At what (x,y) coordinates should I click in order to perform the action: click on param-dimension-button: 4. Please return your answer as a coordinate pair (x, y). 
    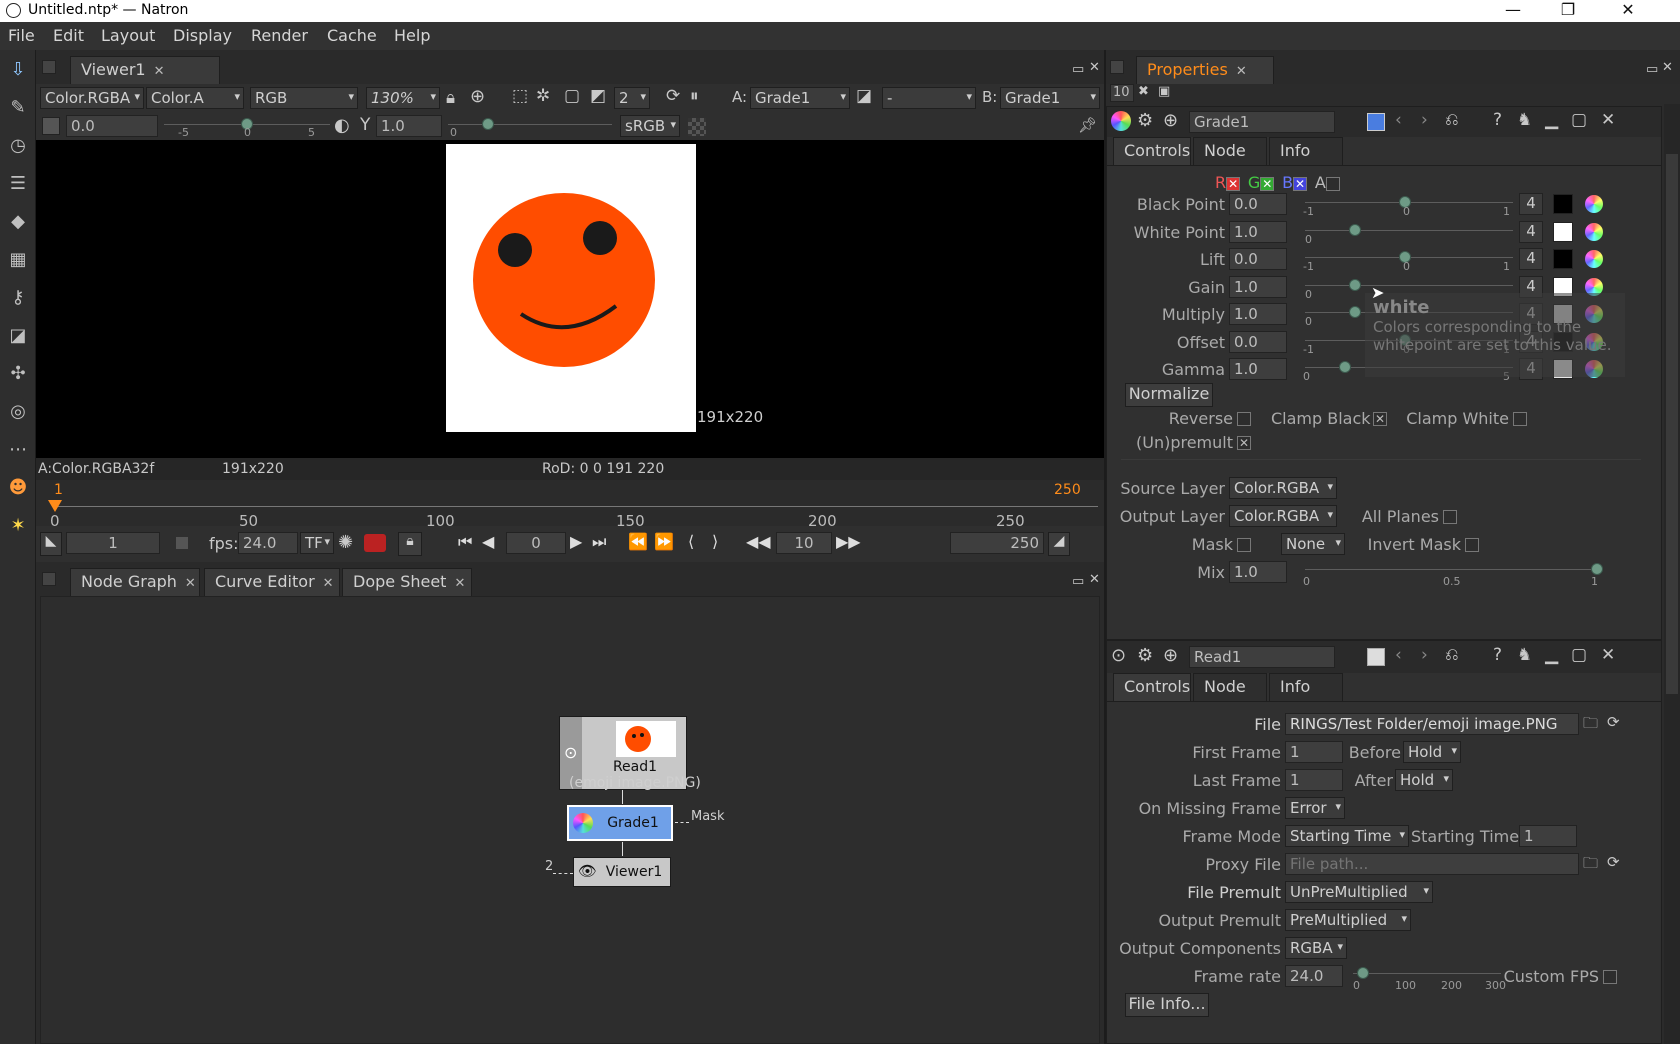
    Looking at the image, I should click on (1531, 204).